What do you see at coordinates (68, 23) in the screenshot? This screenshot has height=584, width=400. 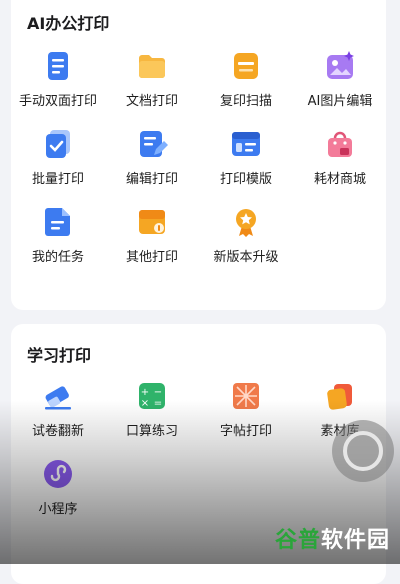 I see `office-section-title: AI办公打印` at bounding box center [68, 23].